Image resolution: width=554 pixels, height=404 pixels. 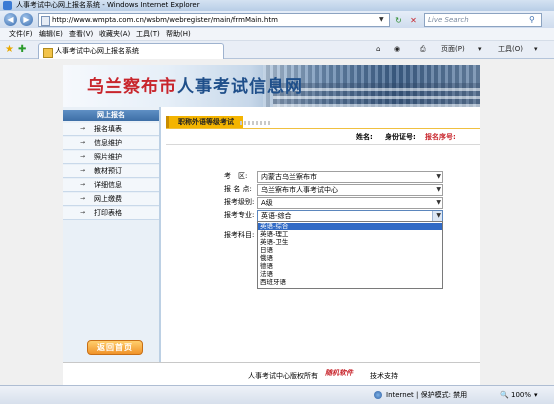 I want to click on level-select: A级 ▼, so click(x=350, y=203).